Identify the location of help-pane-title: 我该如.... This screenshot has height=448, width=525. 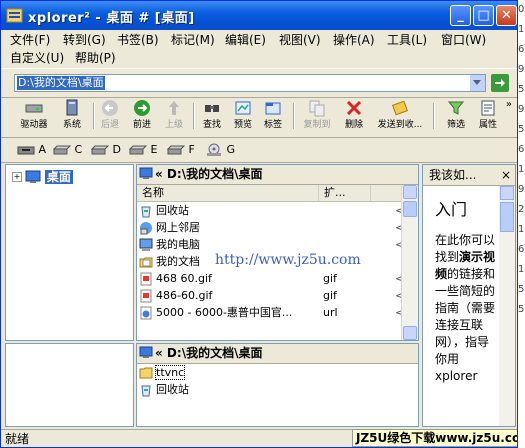
(453, 175).